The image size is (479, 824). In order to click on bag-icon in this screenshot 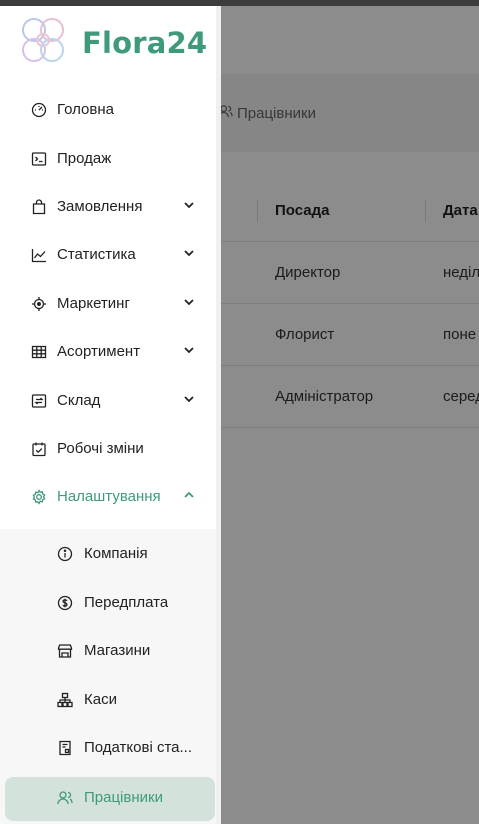, I will do `click(38, 206)`.